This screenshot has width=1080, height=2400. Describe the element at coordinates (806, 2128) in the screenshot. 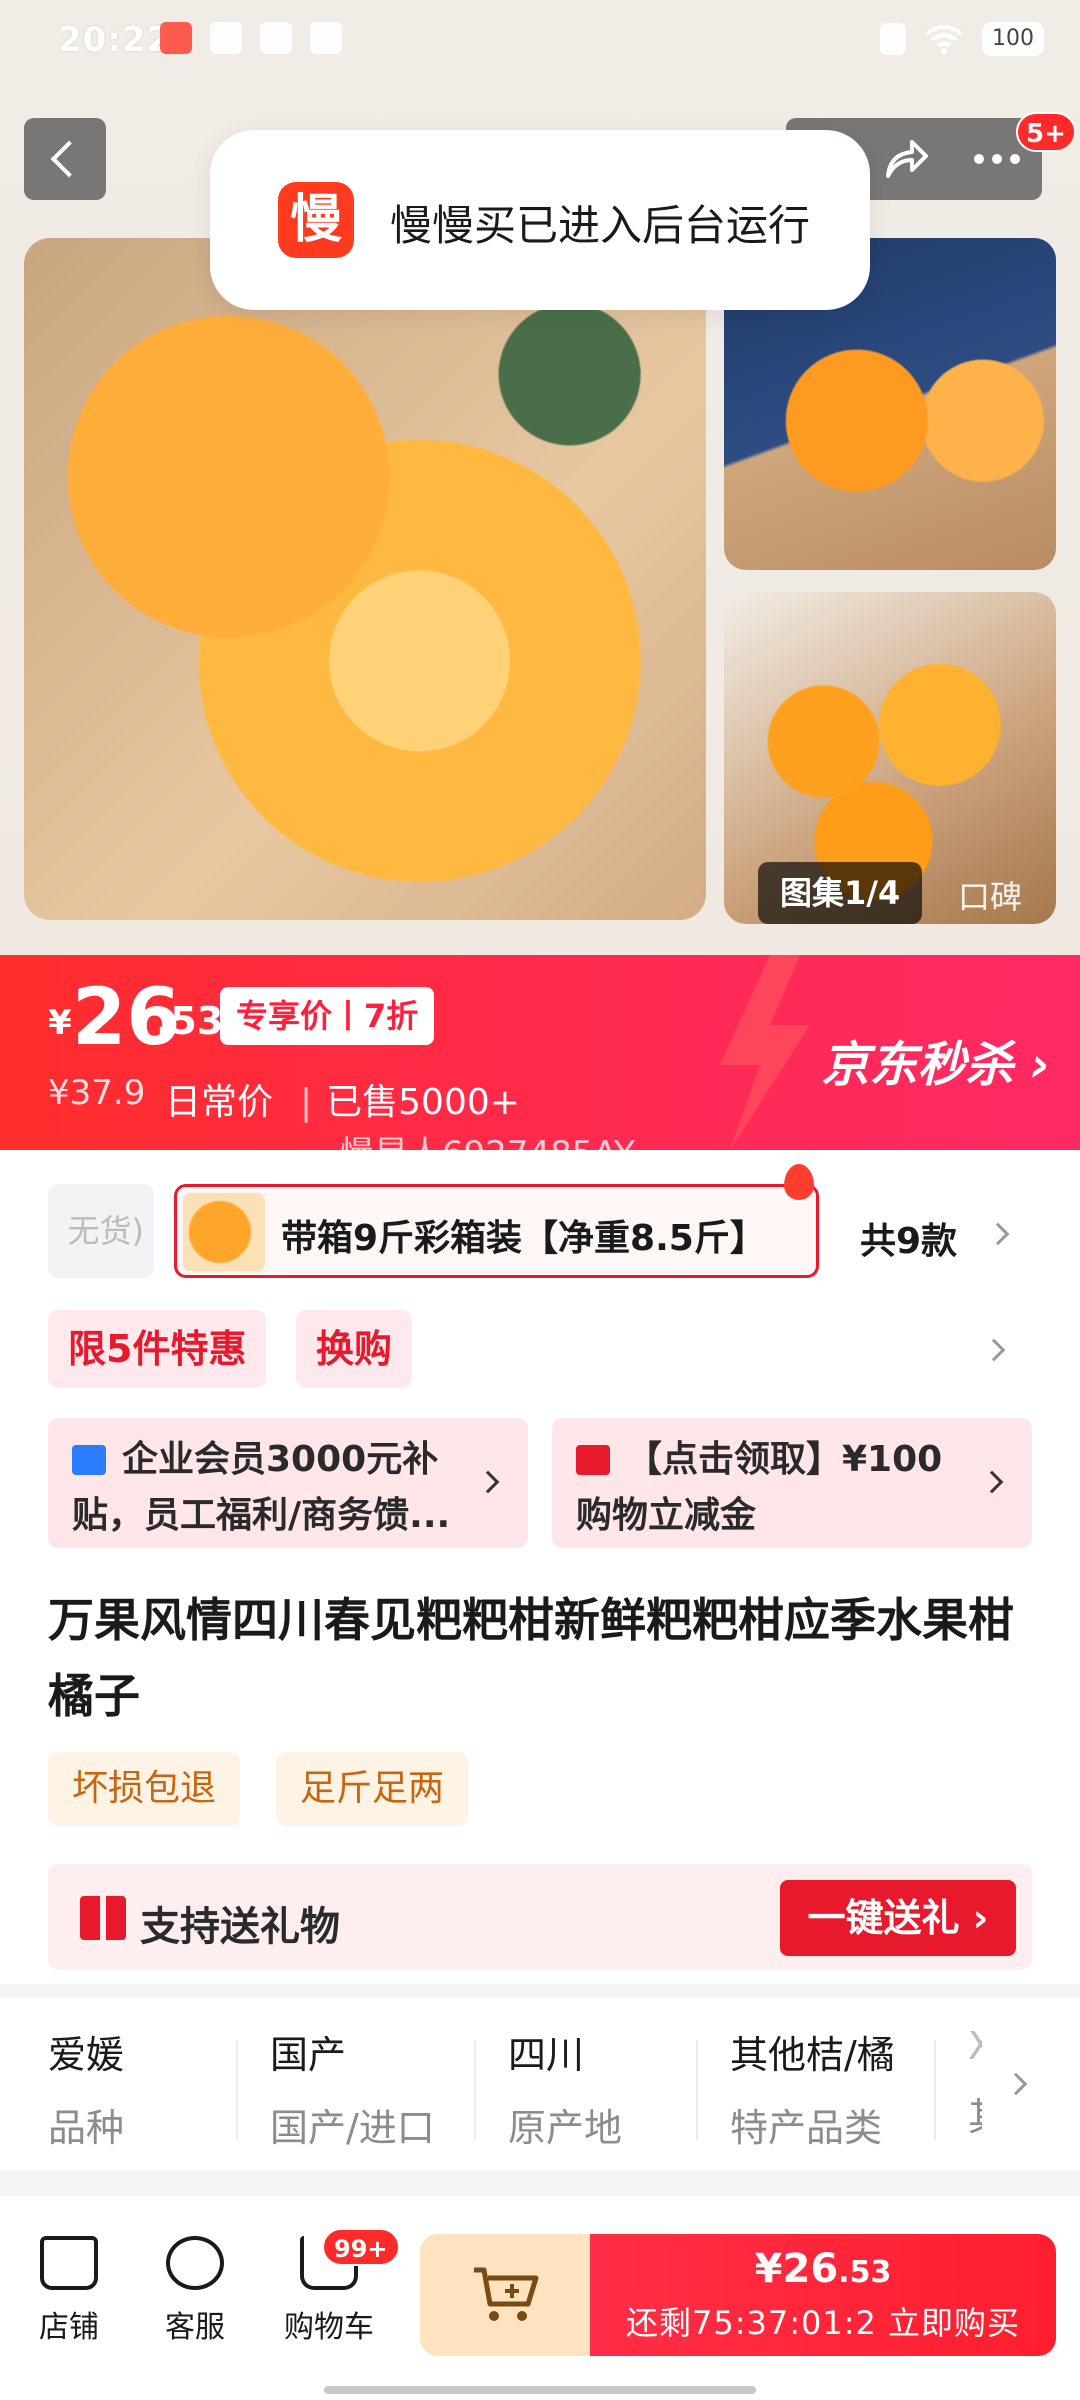

I see `spec-key: 特产品类` at that location.